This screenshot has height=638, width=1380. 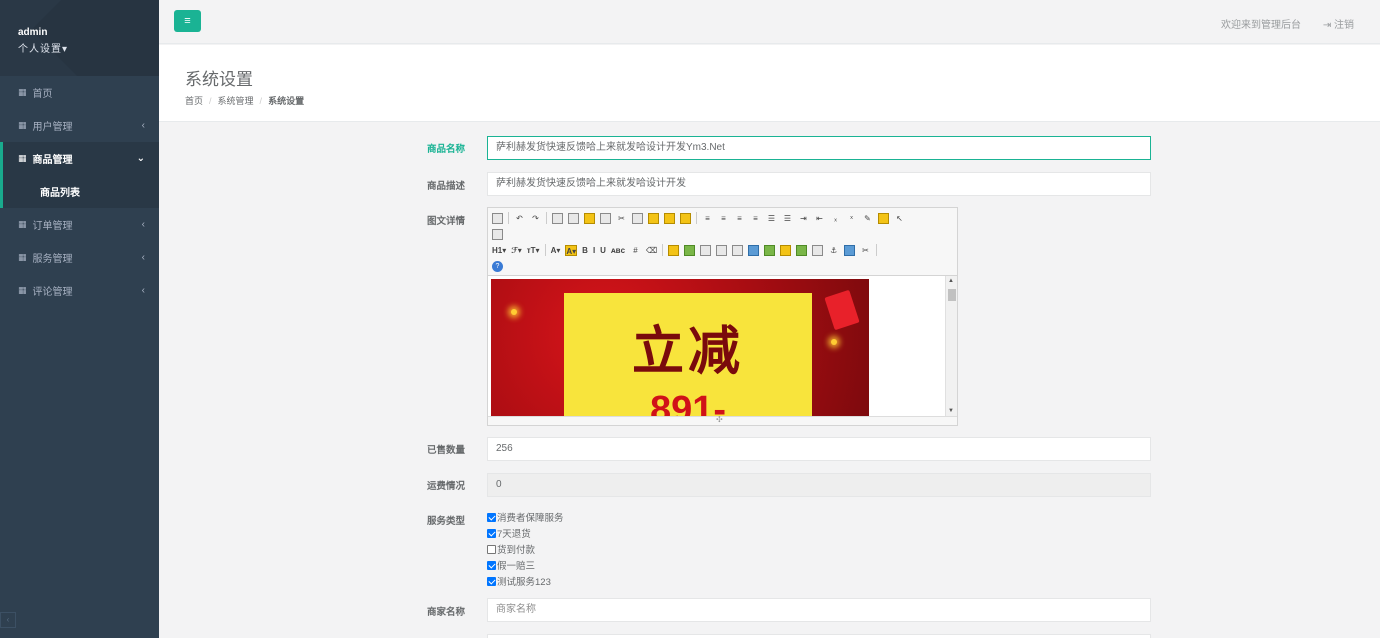 What do you see at coordinates (571, 250) in the screenshot?
I see `highlight-icon: A▾` at bounding box center [571, 250].